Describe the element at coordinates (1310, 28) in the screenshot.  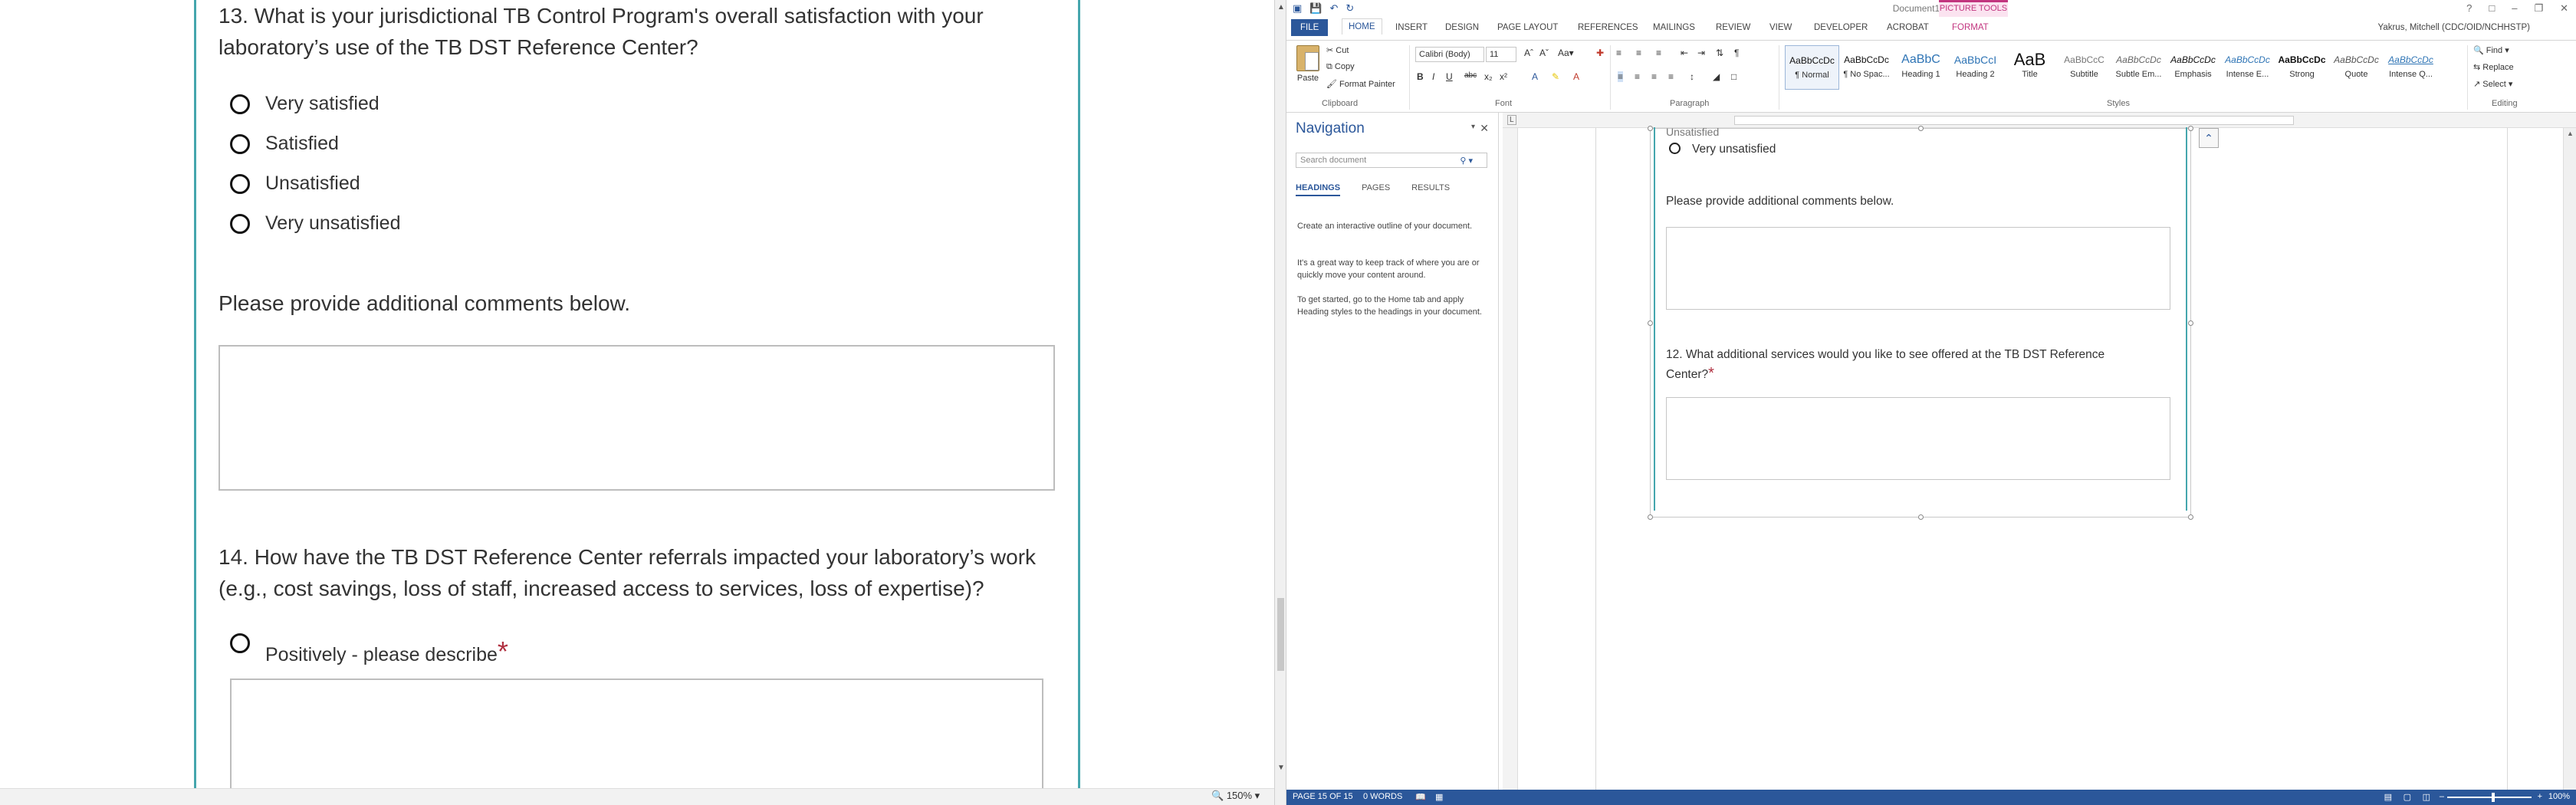
I see `tab-file: FILE` at that location.